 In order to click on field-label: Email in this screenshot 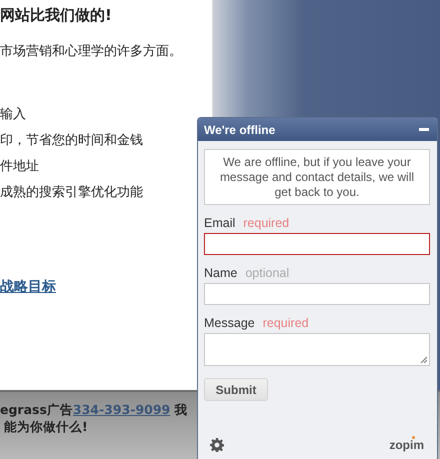, I will do `click(220, 223)`.